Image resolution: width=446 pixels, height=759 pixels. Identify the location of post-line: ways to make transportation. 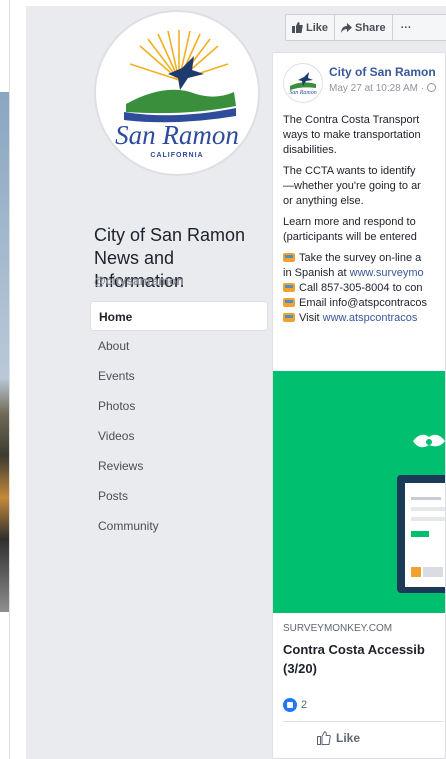
(352, 135).